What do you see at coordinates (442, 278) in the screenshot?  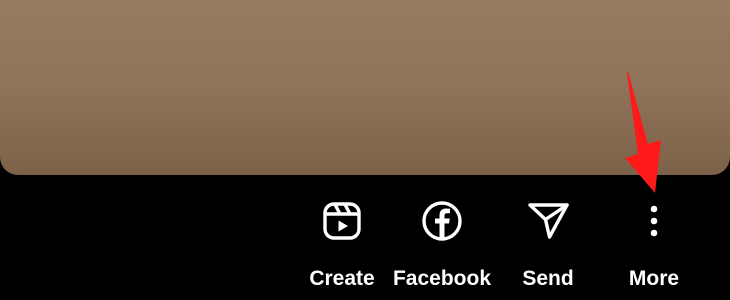 I see `facebook-label: Facebook` at bounding box center [442, 278].